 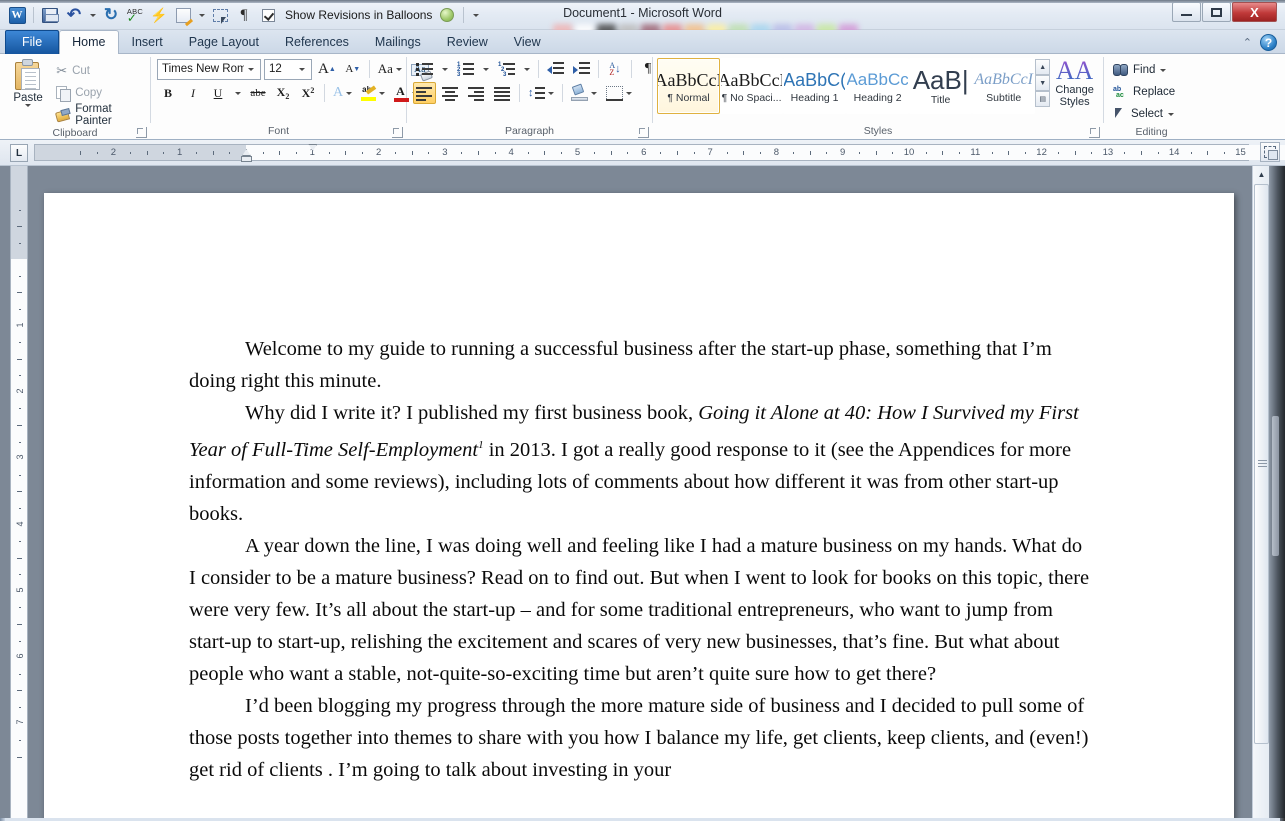 What do you see at coordinates (581, 69) in the screenshot?
I see `increase-indent-button` at bounding box center [581, 69].